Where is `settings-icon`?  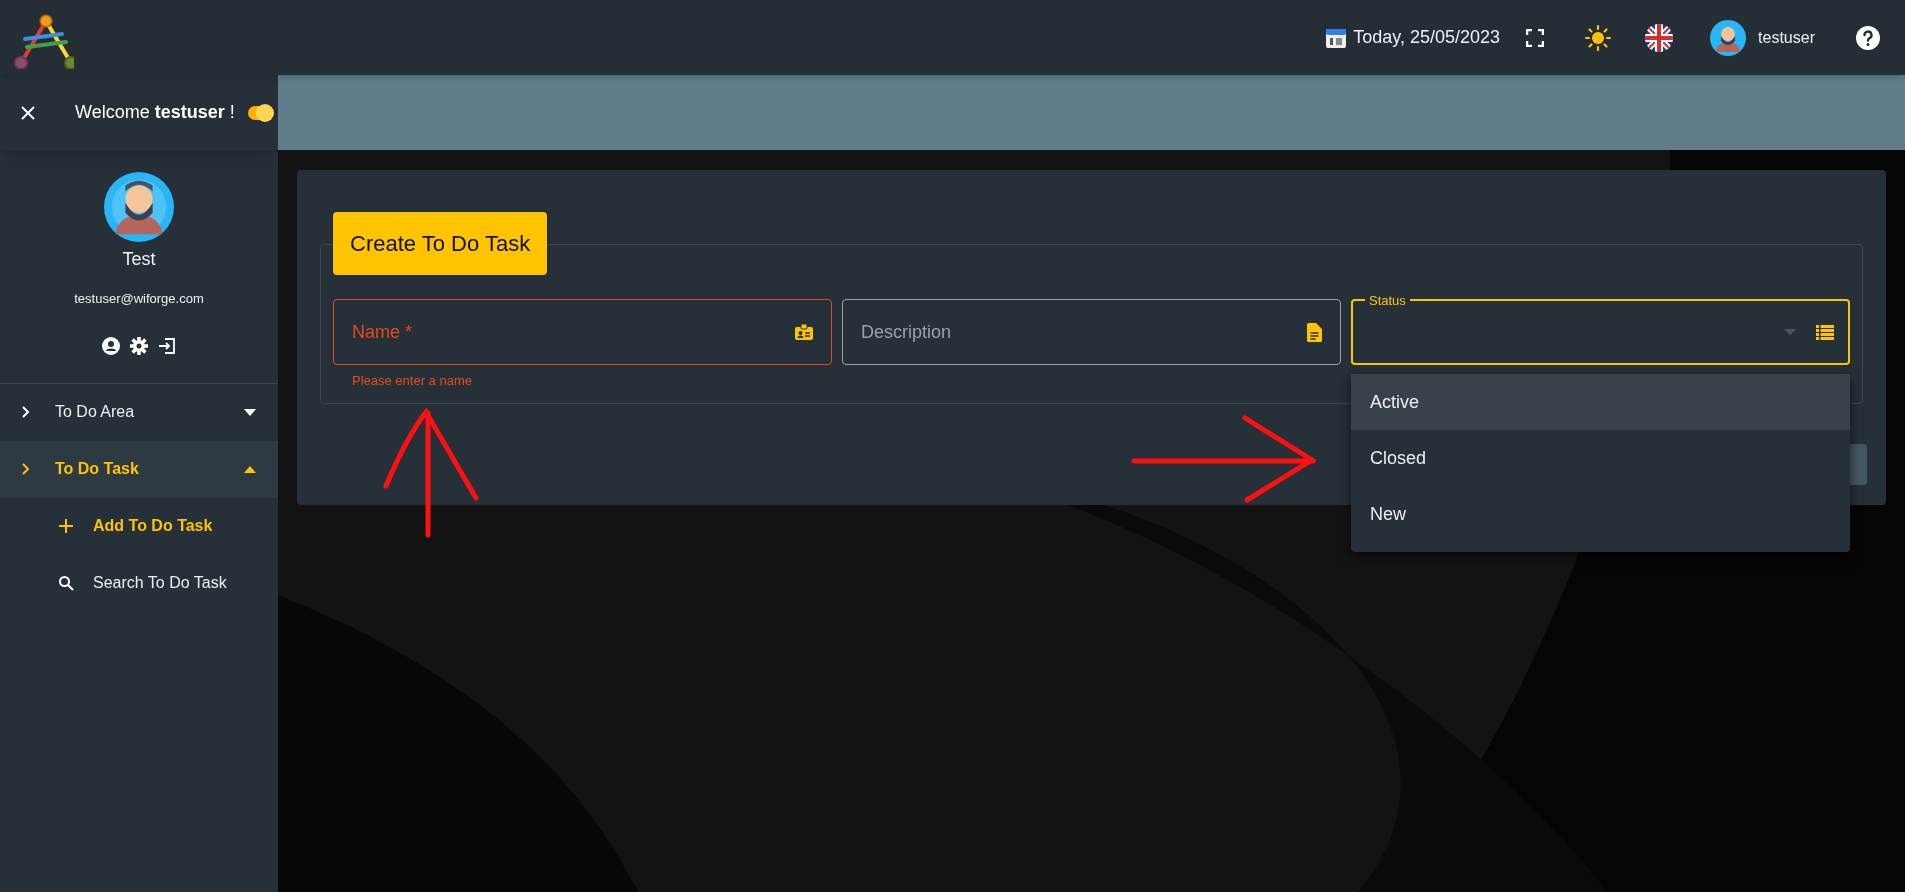
settings-icon is located at coordinates (139, 345).